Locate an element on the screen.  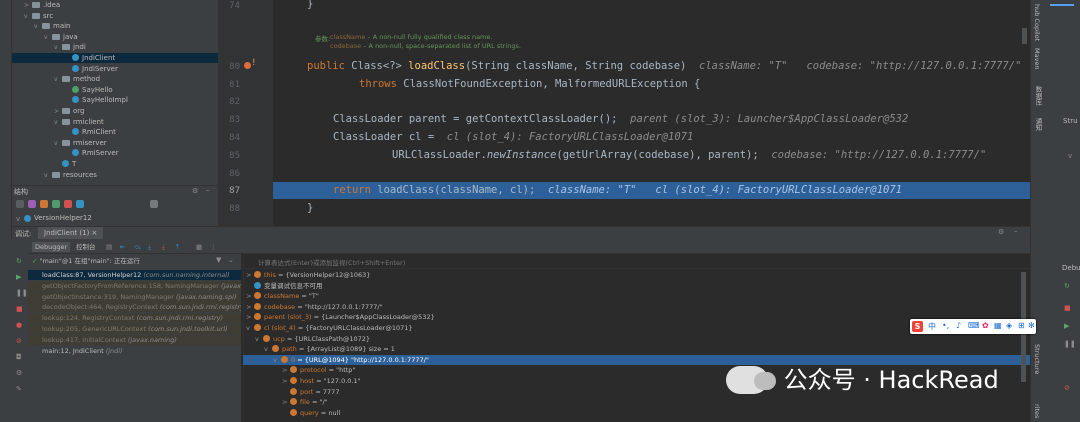
microphone-icon: ♪ is located at coordinates (958, 325).